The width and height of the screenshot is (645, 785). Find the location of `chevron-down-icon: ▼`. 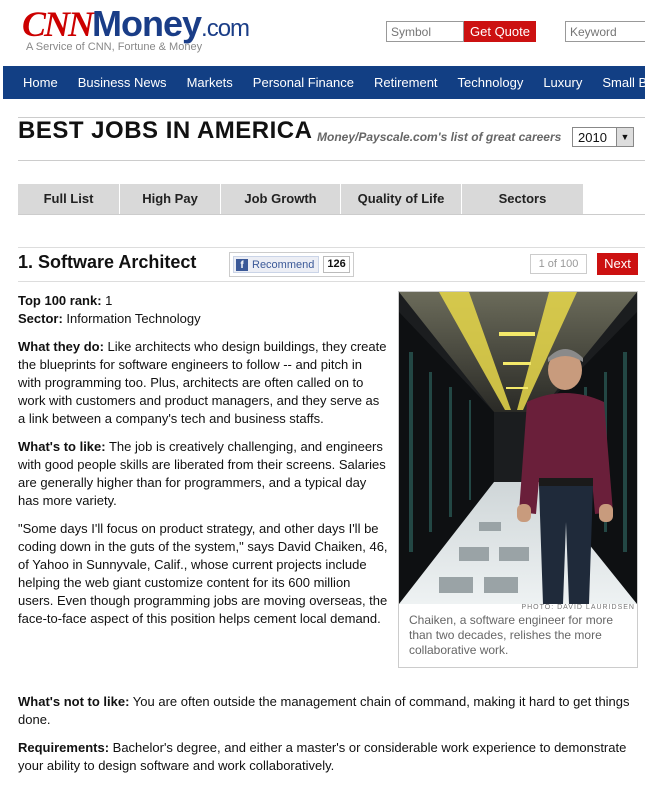

chevron-down-icon: ▼ is located at coordinates (624, 137).